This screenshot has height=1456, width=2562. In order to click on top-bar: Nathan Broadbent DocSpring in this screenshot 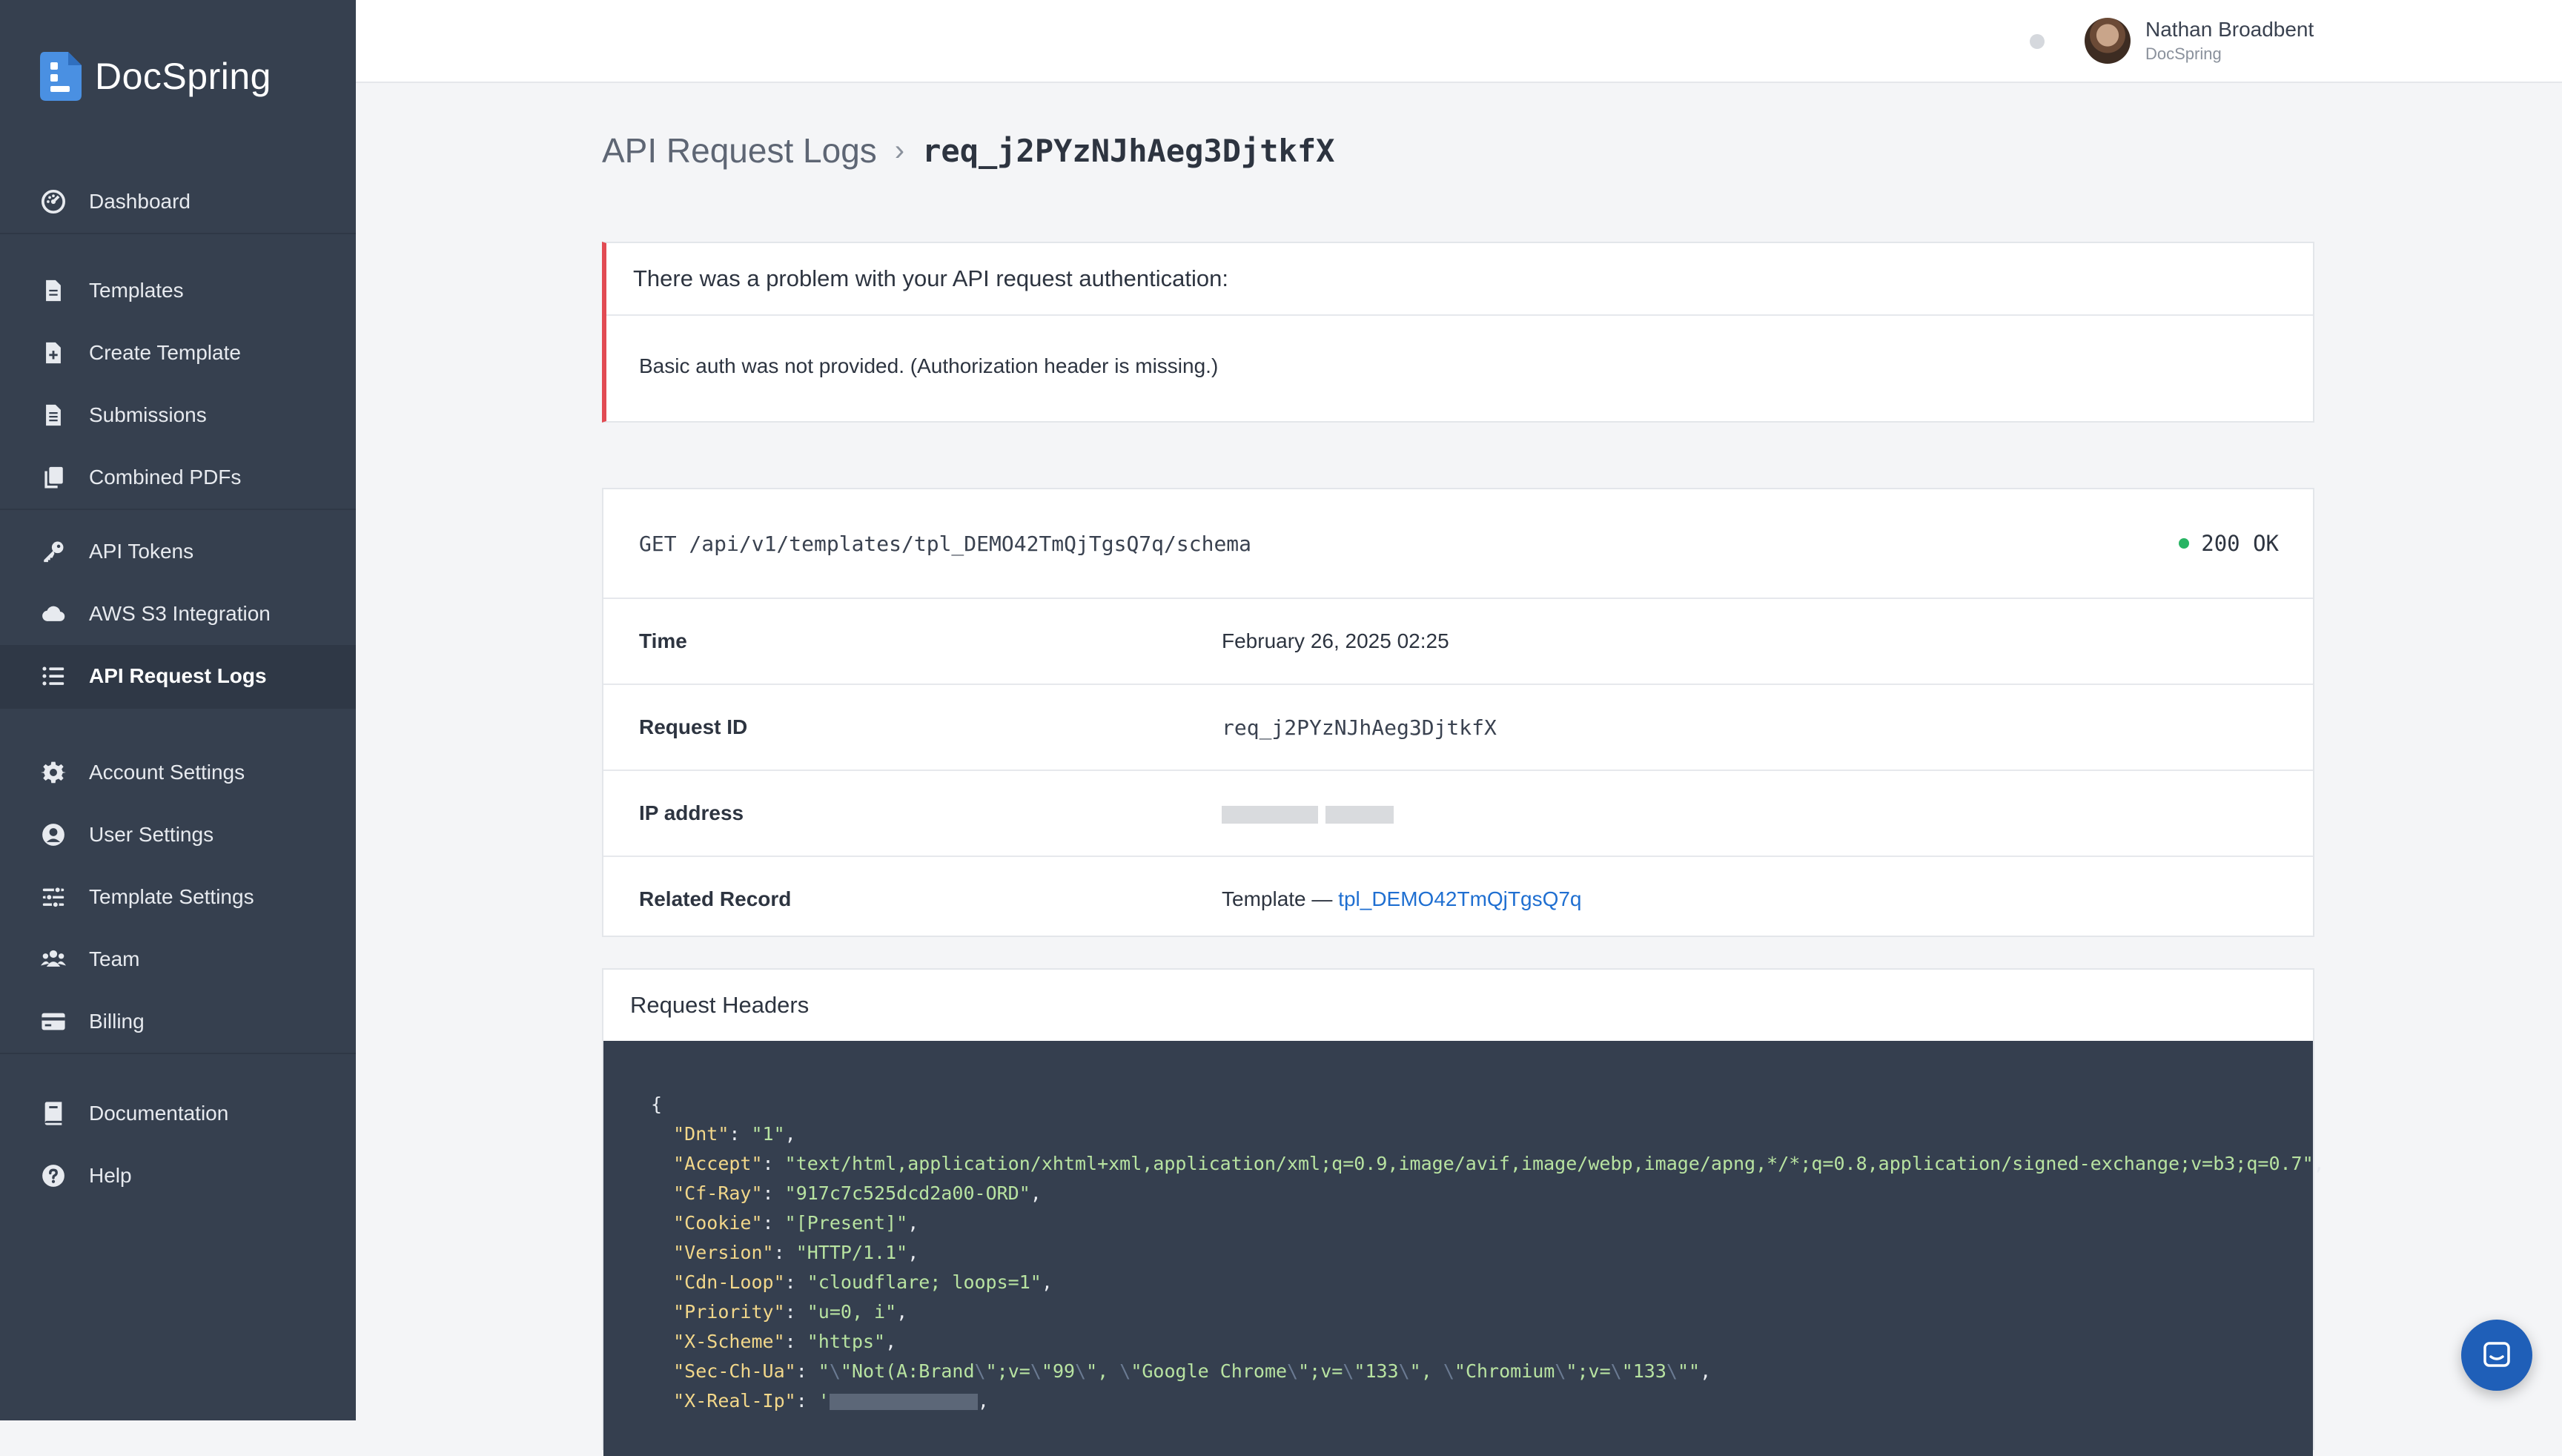, I will do `click(1459, 41)`.